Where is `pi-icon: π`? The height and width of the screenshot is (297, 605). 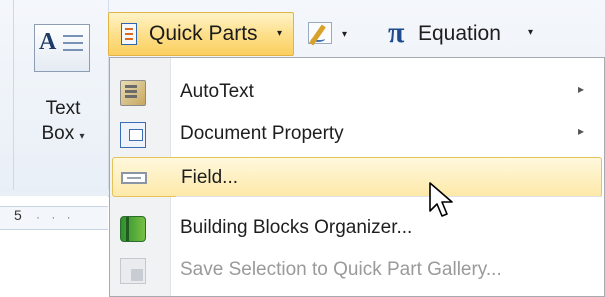 pi-icon: π is located at coordinates (396, 32).